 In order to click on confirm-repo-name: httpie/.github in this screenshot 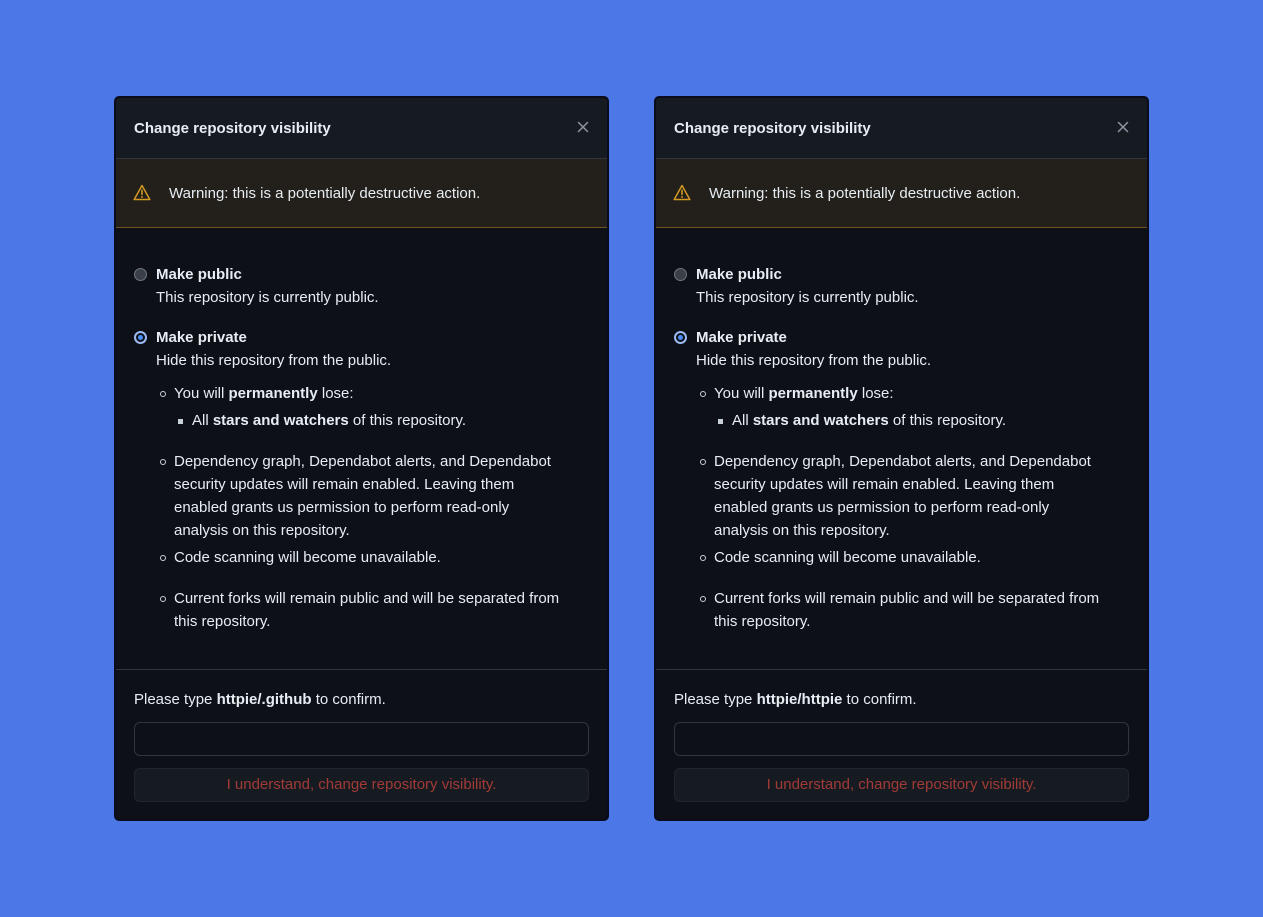, I will do `click(264, 699)`.